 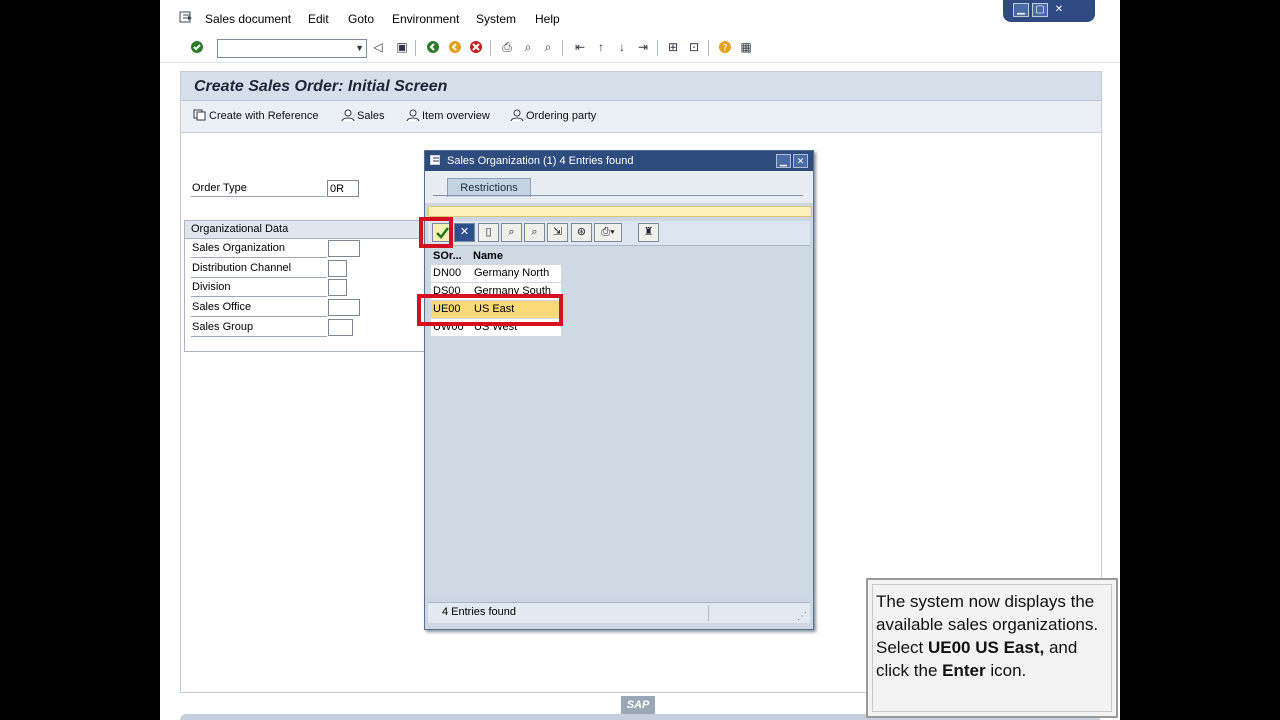 What do you see at coordinates (344, 307) in the screenshot?
I see `sales-office-field` at bounding box center [344, 307].